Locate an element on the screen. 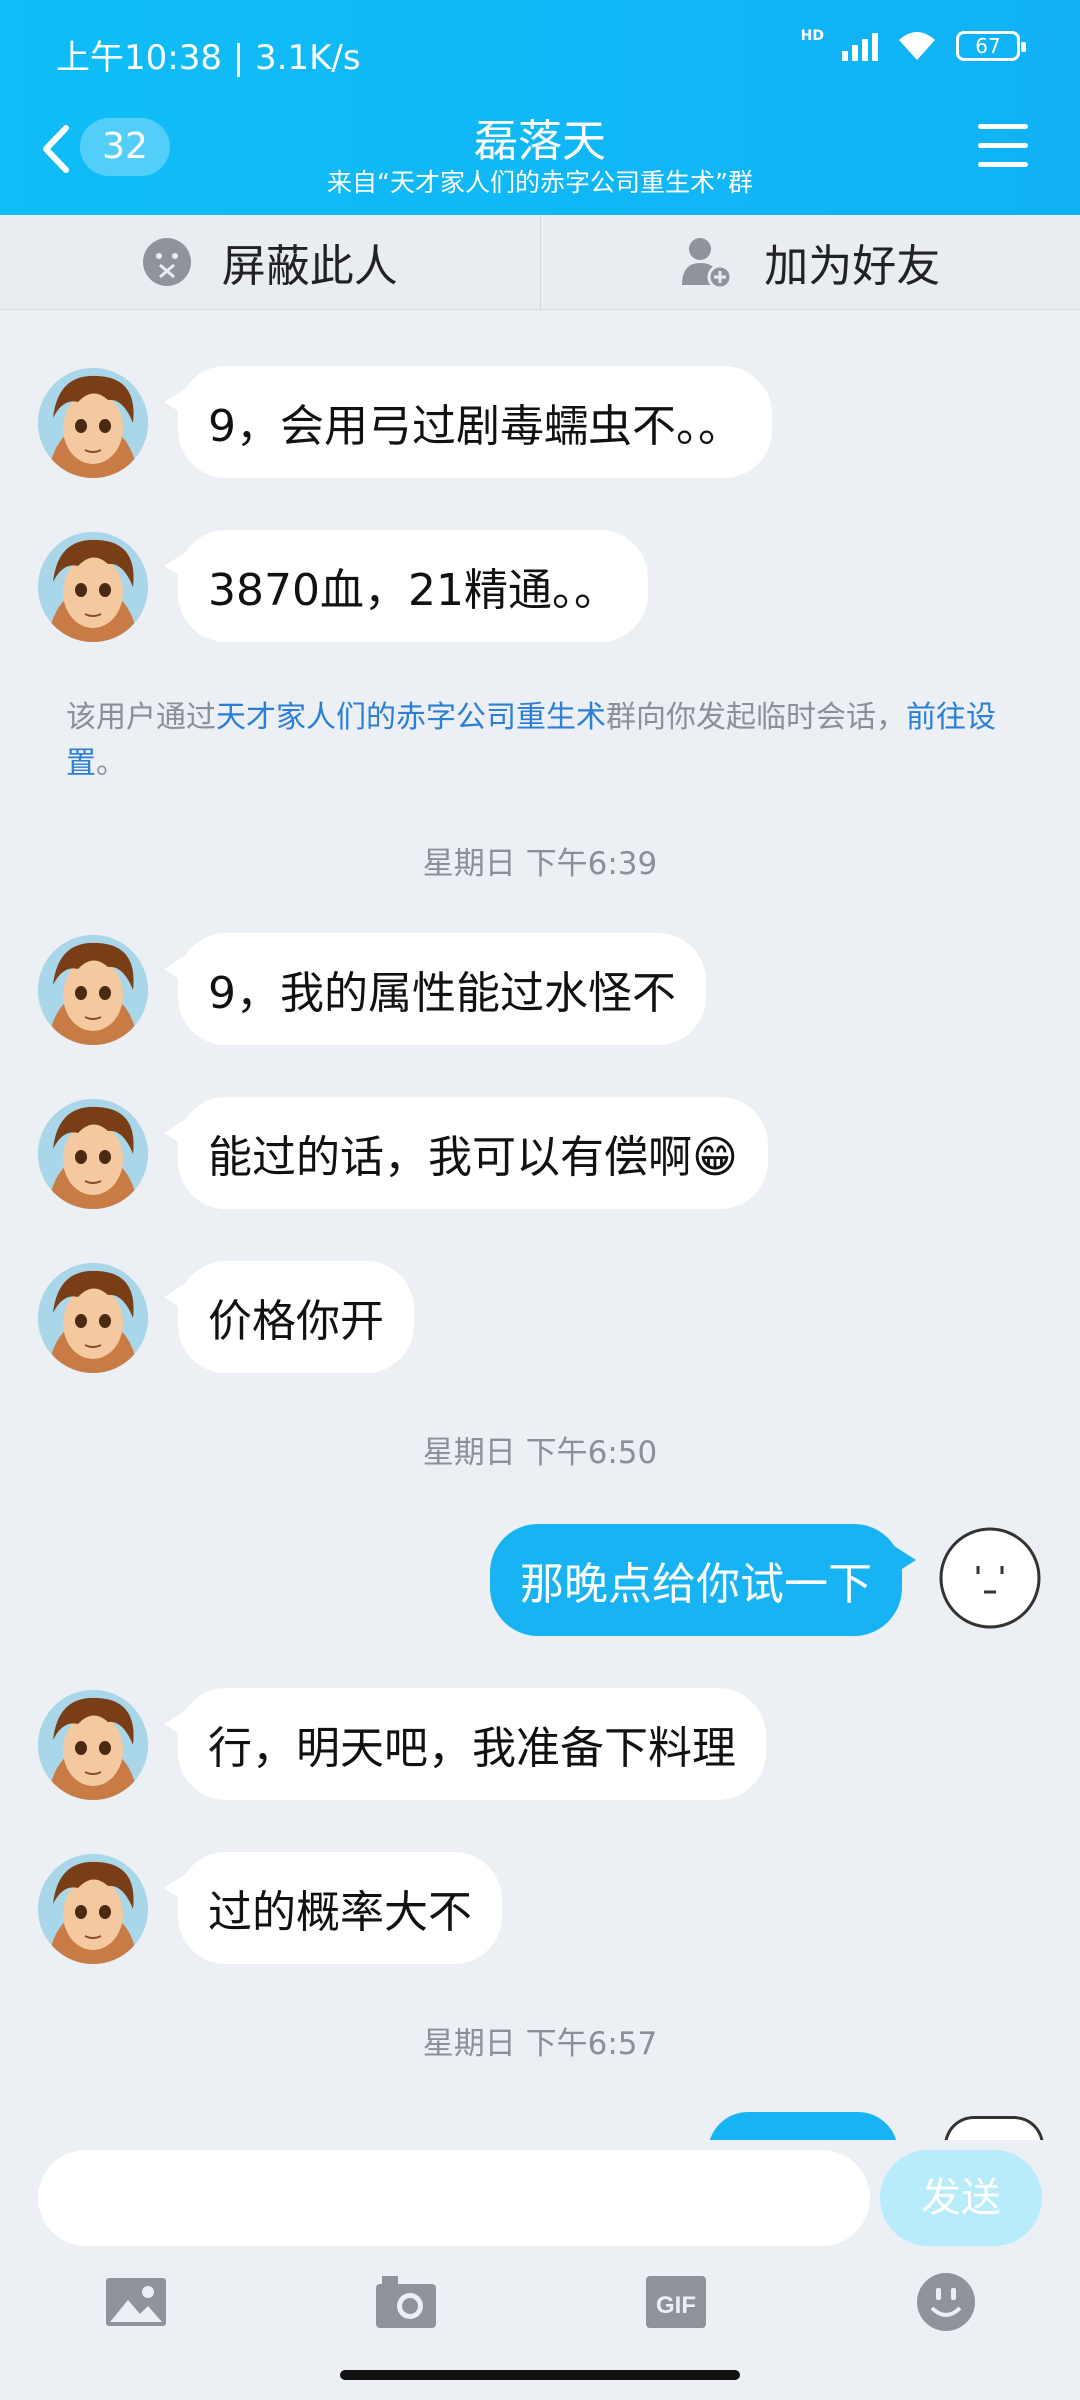 This screenshot has width=1080, height=2400. add-friend-icon is located at coordinates (707, 263).